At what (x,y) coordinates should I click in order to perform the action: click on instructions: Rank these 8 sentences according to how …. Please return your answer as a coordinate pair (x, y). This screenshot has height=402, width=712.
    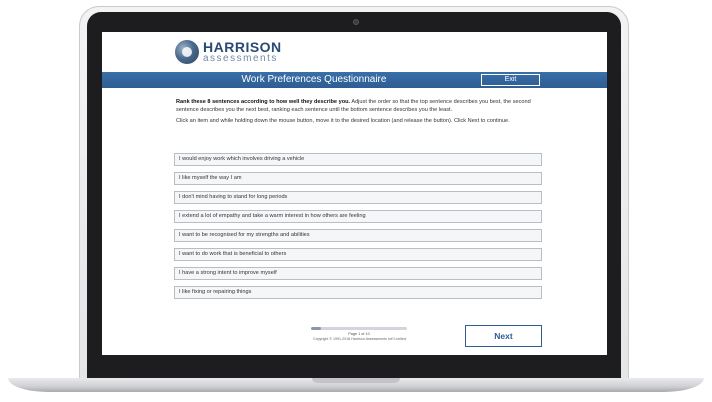
    Looking at the image, I should click on (357, 114).